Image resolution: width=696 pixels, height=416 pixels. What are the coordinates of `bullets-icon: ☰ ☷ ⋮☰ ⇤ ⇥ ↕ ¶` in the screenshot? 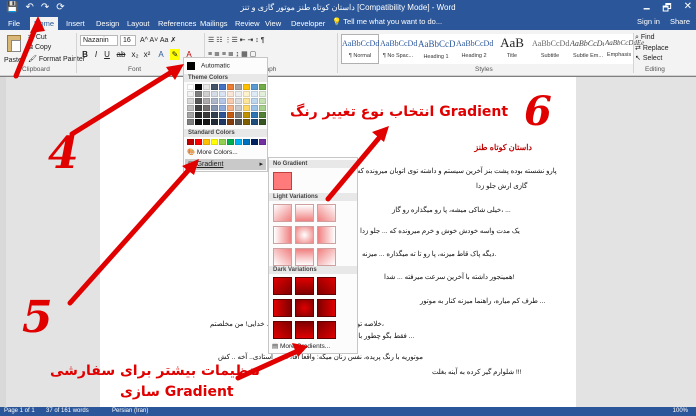 It's located at (236, 40).